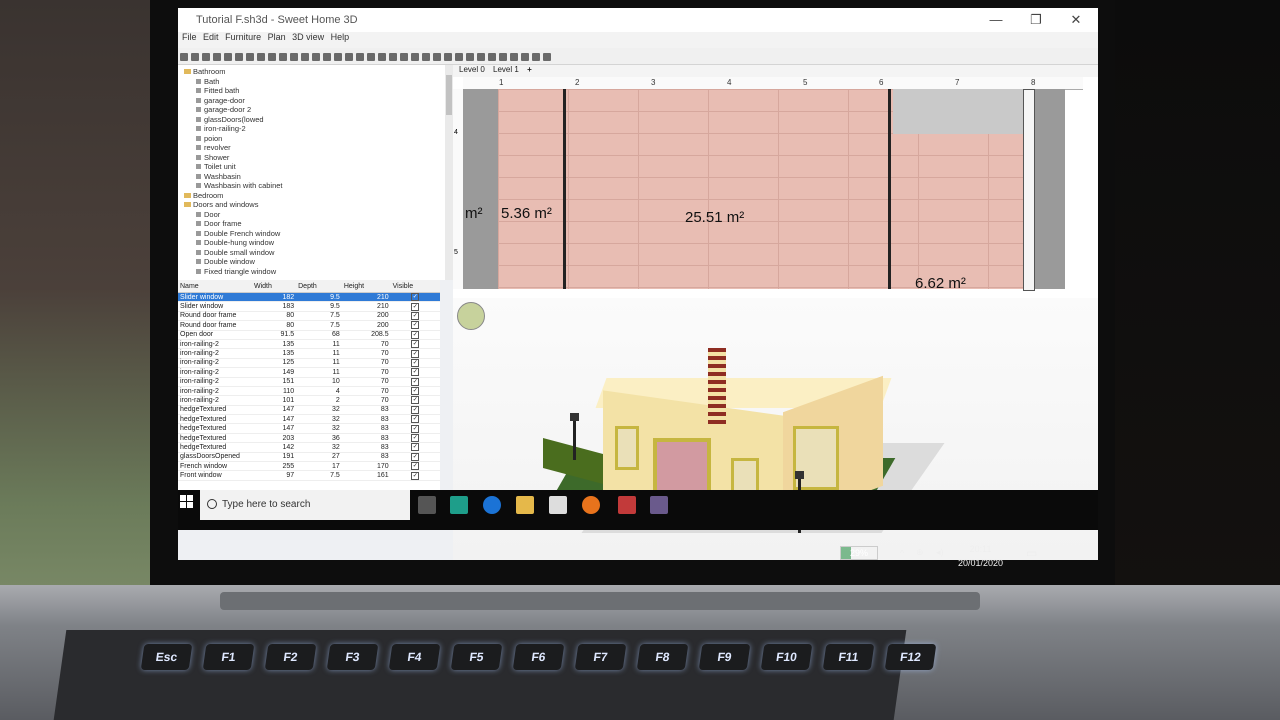 Image resolution: width=1280 pixels, height=720 pixels. Describe the element at coordinates (1031, 553) in the screenshot. I see `notification-icon: ▭` at that location.